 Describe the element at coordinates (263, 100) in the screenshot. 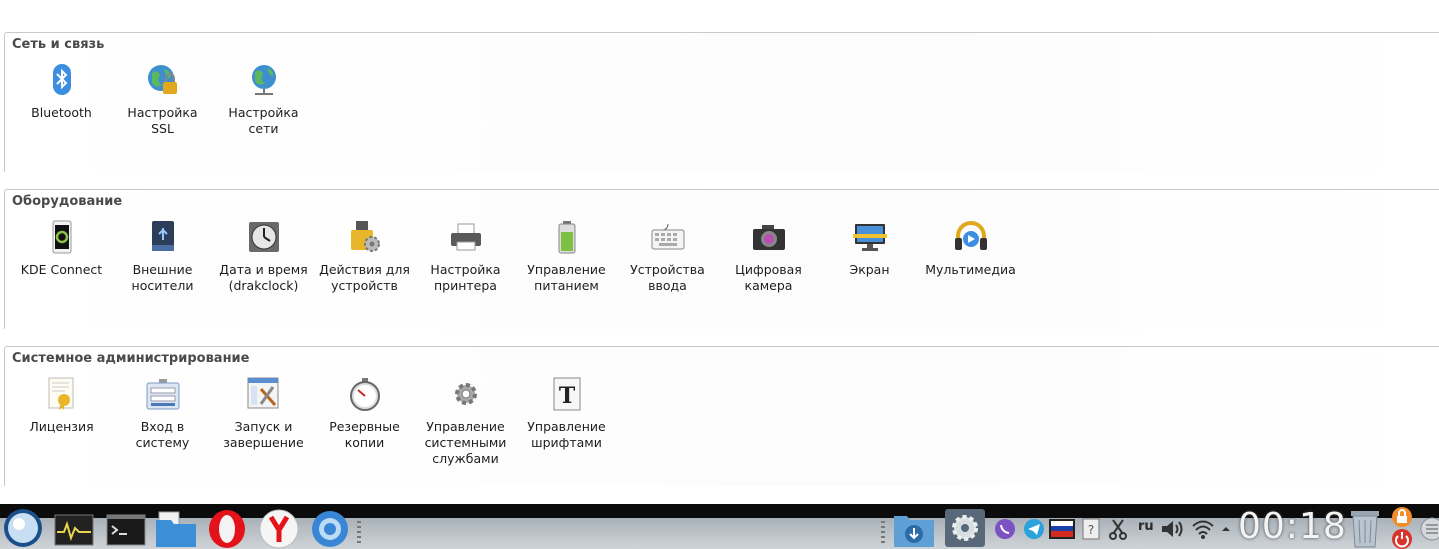

I see `item-network: Настройка сети` at that location.